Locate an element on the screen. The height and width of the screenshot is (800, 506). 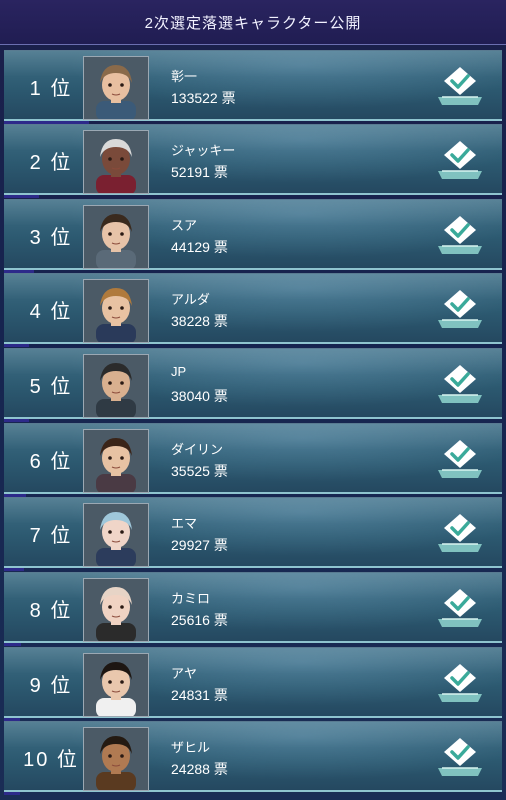
ranking-row: 4 位 アルダ 38228 票 is located at coordinates (253, 310).